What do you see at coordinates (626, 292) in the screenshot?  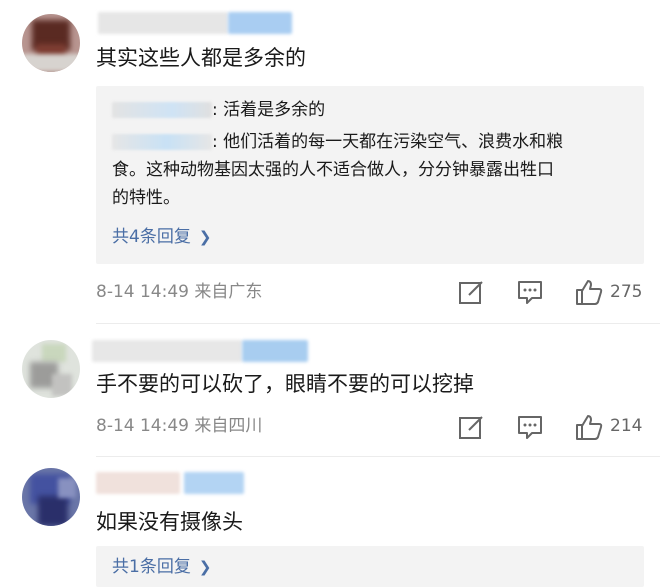 I see `like-count: 275` at bounding box center [626, 292].